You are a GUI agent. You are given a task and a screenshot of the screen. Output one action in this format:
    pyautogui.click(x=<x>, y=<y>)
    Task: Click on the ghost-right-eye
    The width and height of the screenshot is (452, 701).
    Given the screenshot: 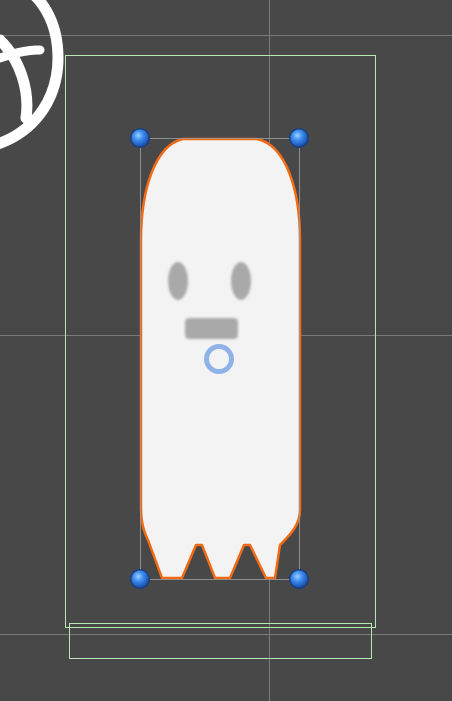 What is the action you would take?
    pyautogui.click(x=241, y=281)
    